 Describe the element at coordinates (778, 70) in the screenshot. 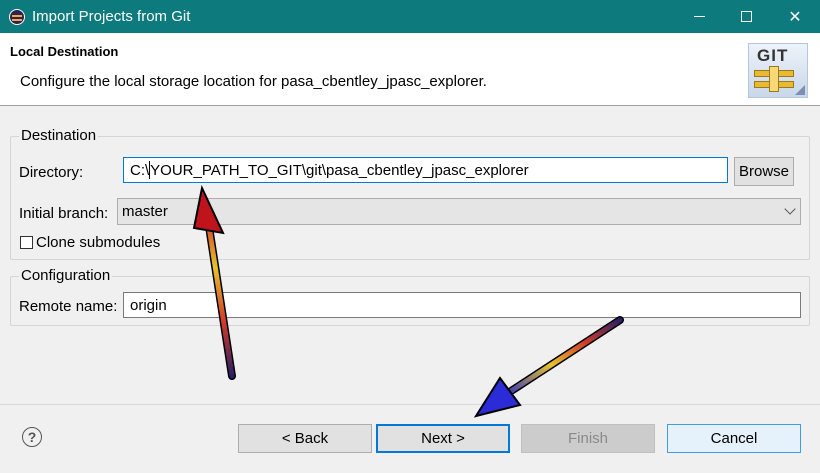

I see `git-logo-icon: GIT` at that location.